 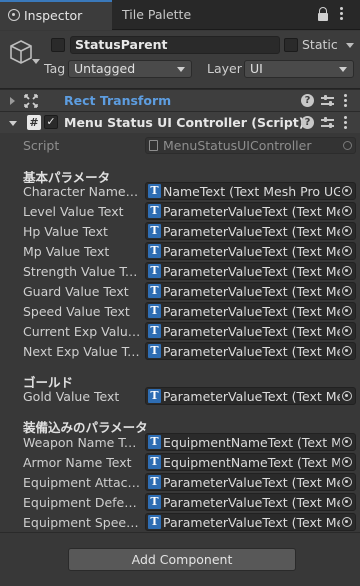 I want to click on component-enabled-checkbox: ✓, so click(x=51, y=122).